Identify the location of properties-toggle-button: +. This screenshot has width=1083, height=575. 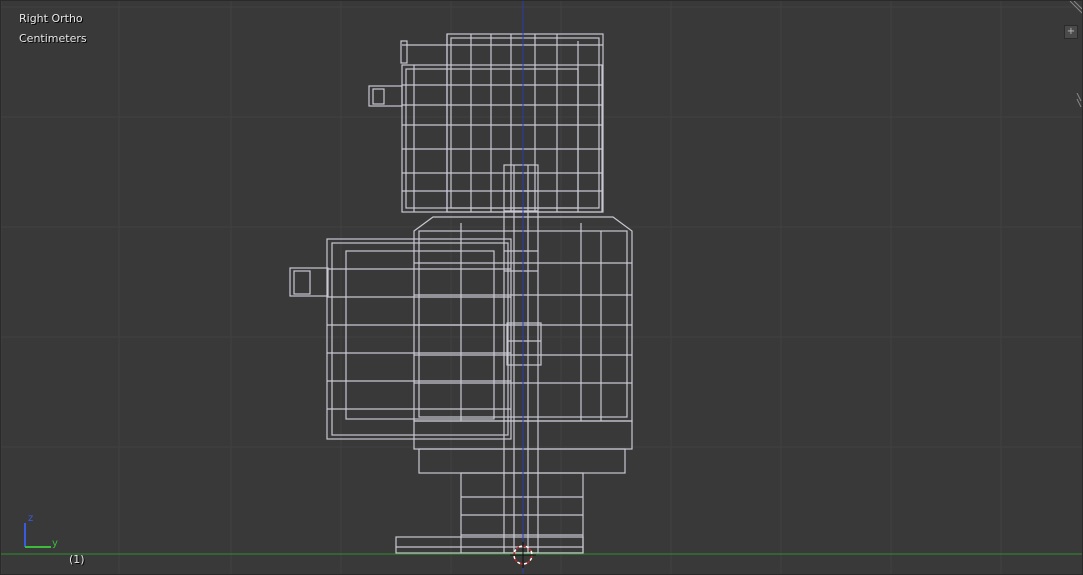
(1071, 32).